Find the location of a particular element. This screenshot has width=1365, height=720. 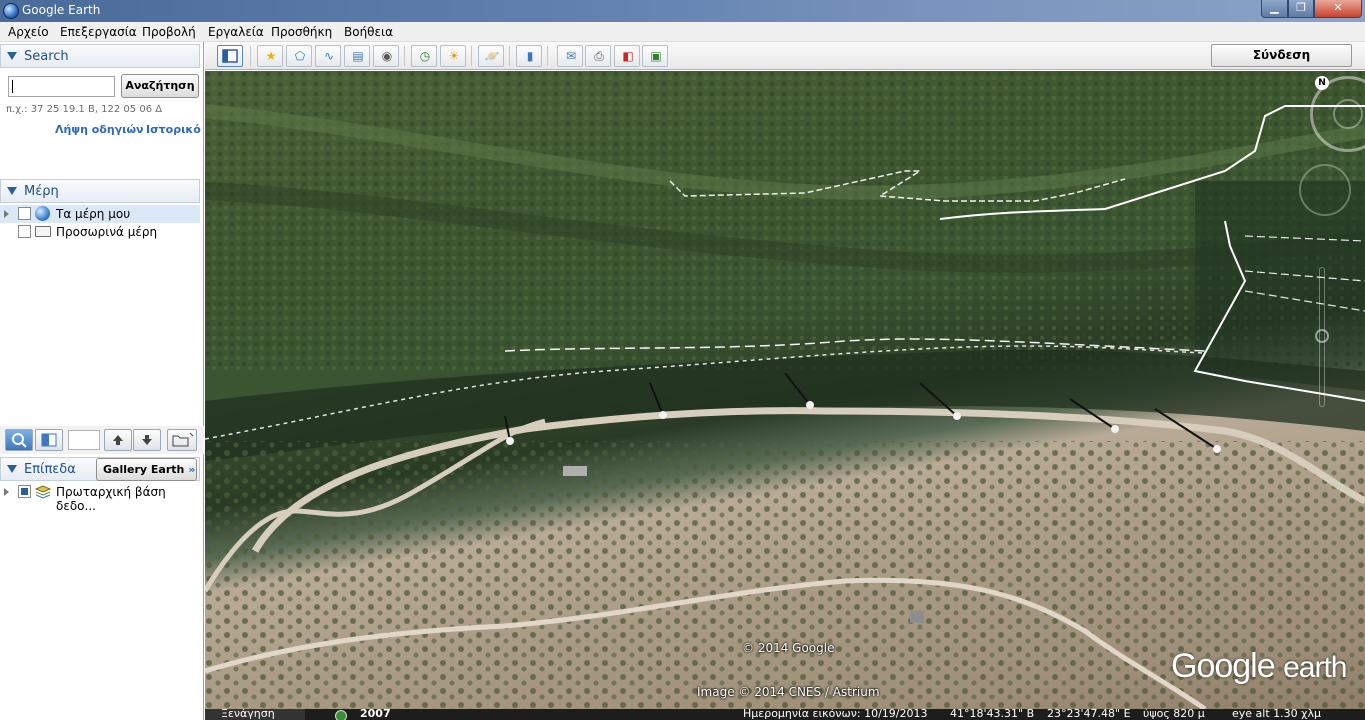

record-tour-icon: ◉ is located at coordinates (387, 56).